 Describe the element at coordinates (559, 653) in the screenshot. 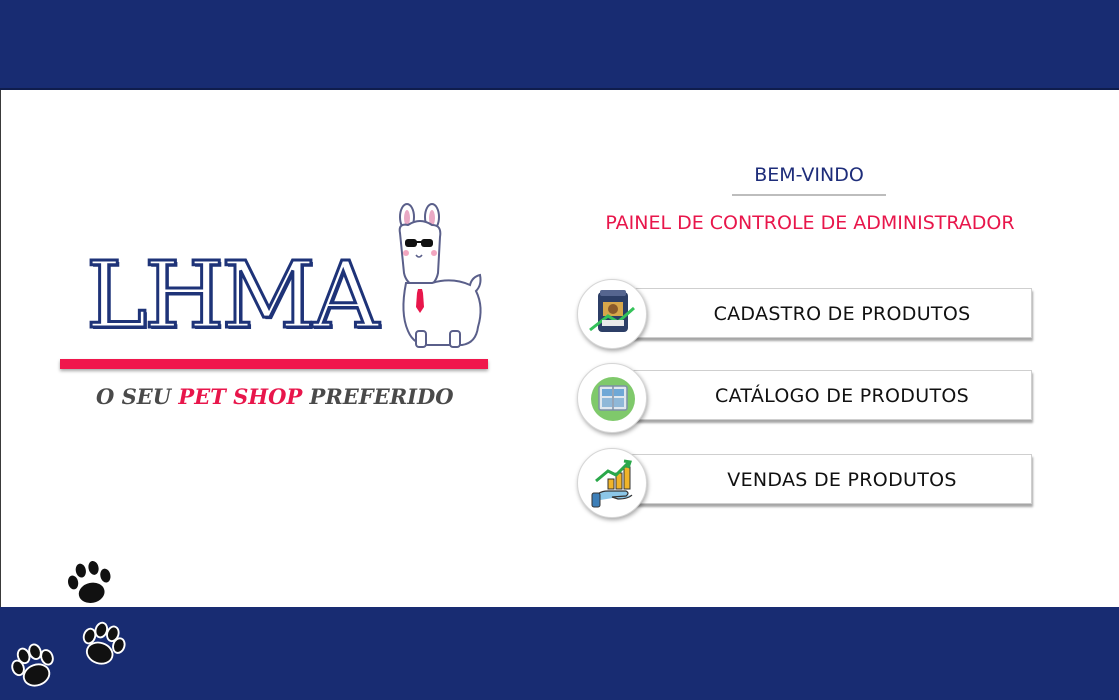

I see `bottom-banner` at that location.